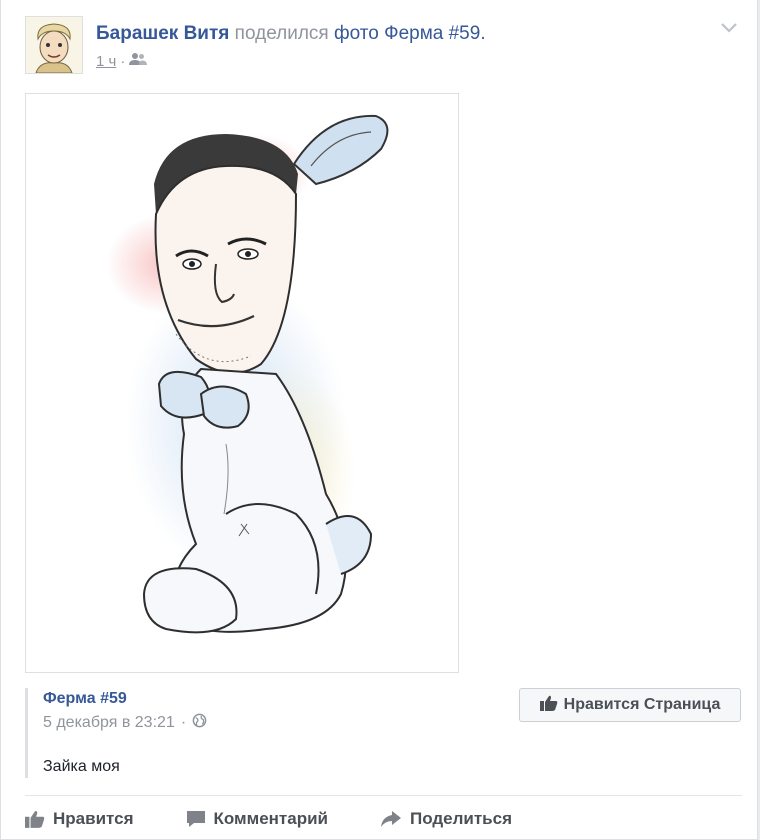  What do you see at coordinates (270, 818) in the screenshot?
I see `comment-label: Комментарий` at bounding box center [270, 818].